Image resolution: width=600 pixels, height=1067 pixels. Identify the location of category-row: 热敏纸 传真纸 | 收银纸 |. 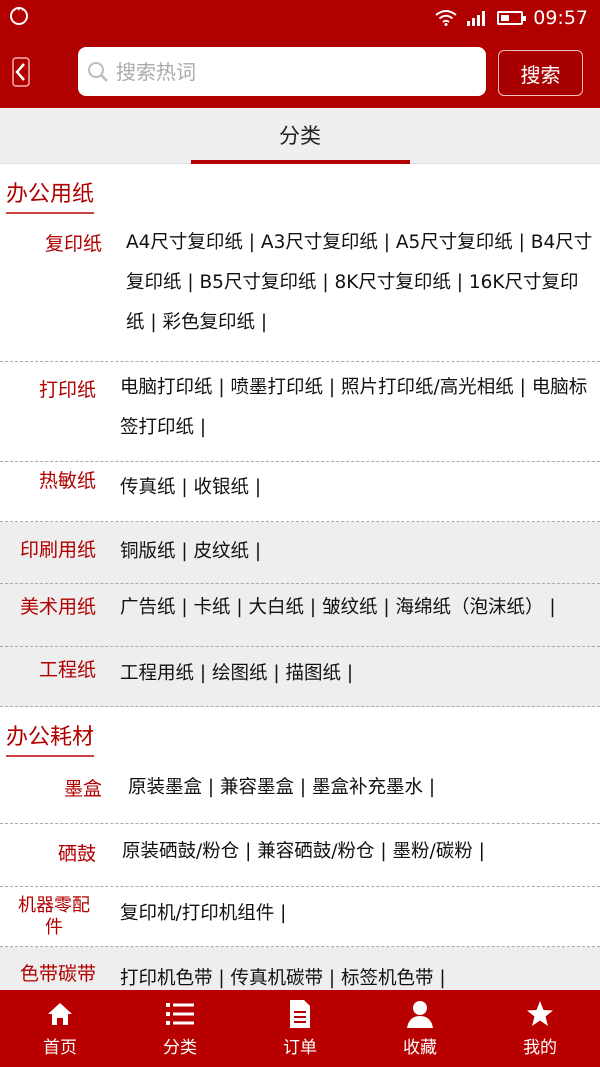
(300, 492).